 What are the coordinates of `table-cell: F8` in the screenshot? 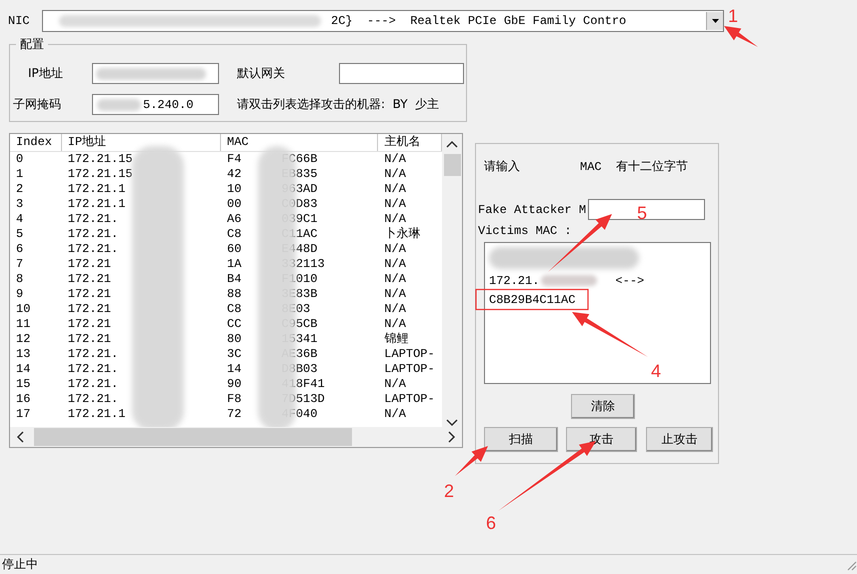 It's located at (234, 399).